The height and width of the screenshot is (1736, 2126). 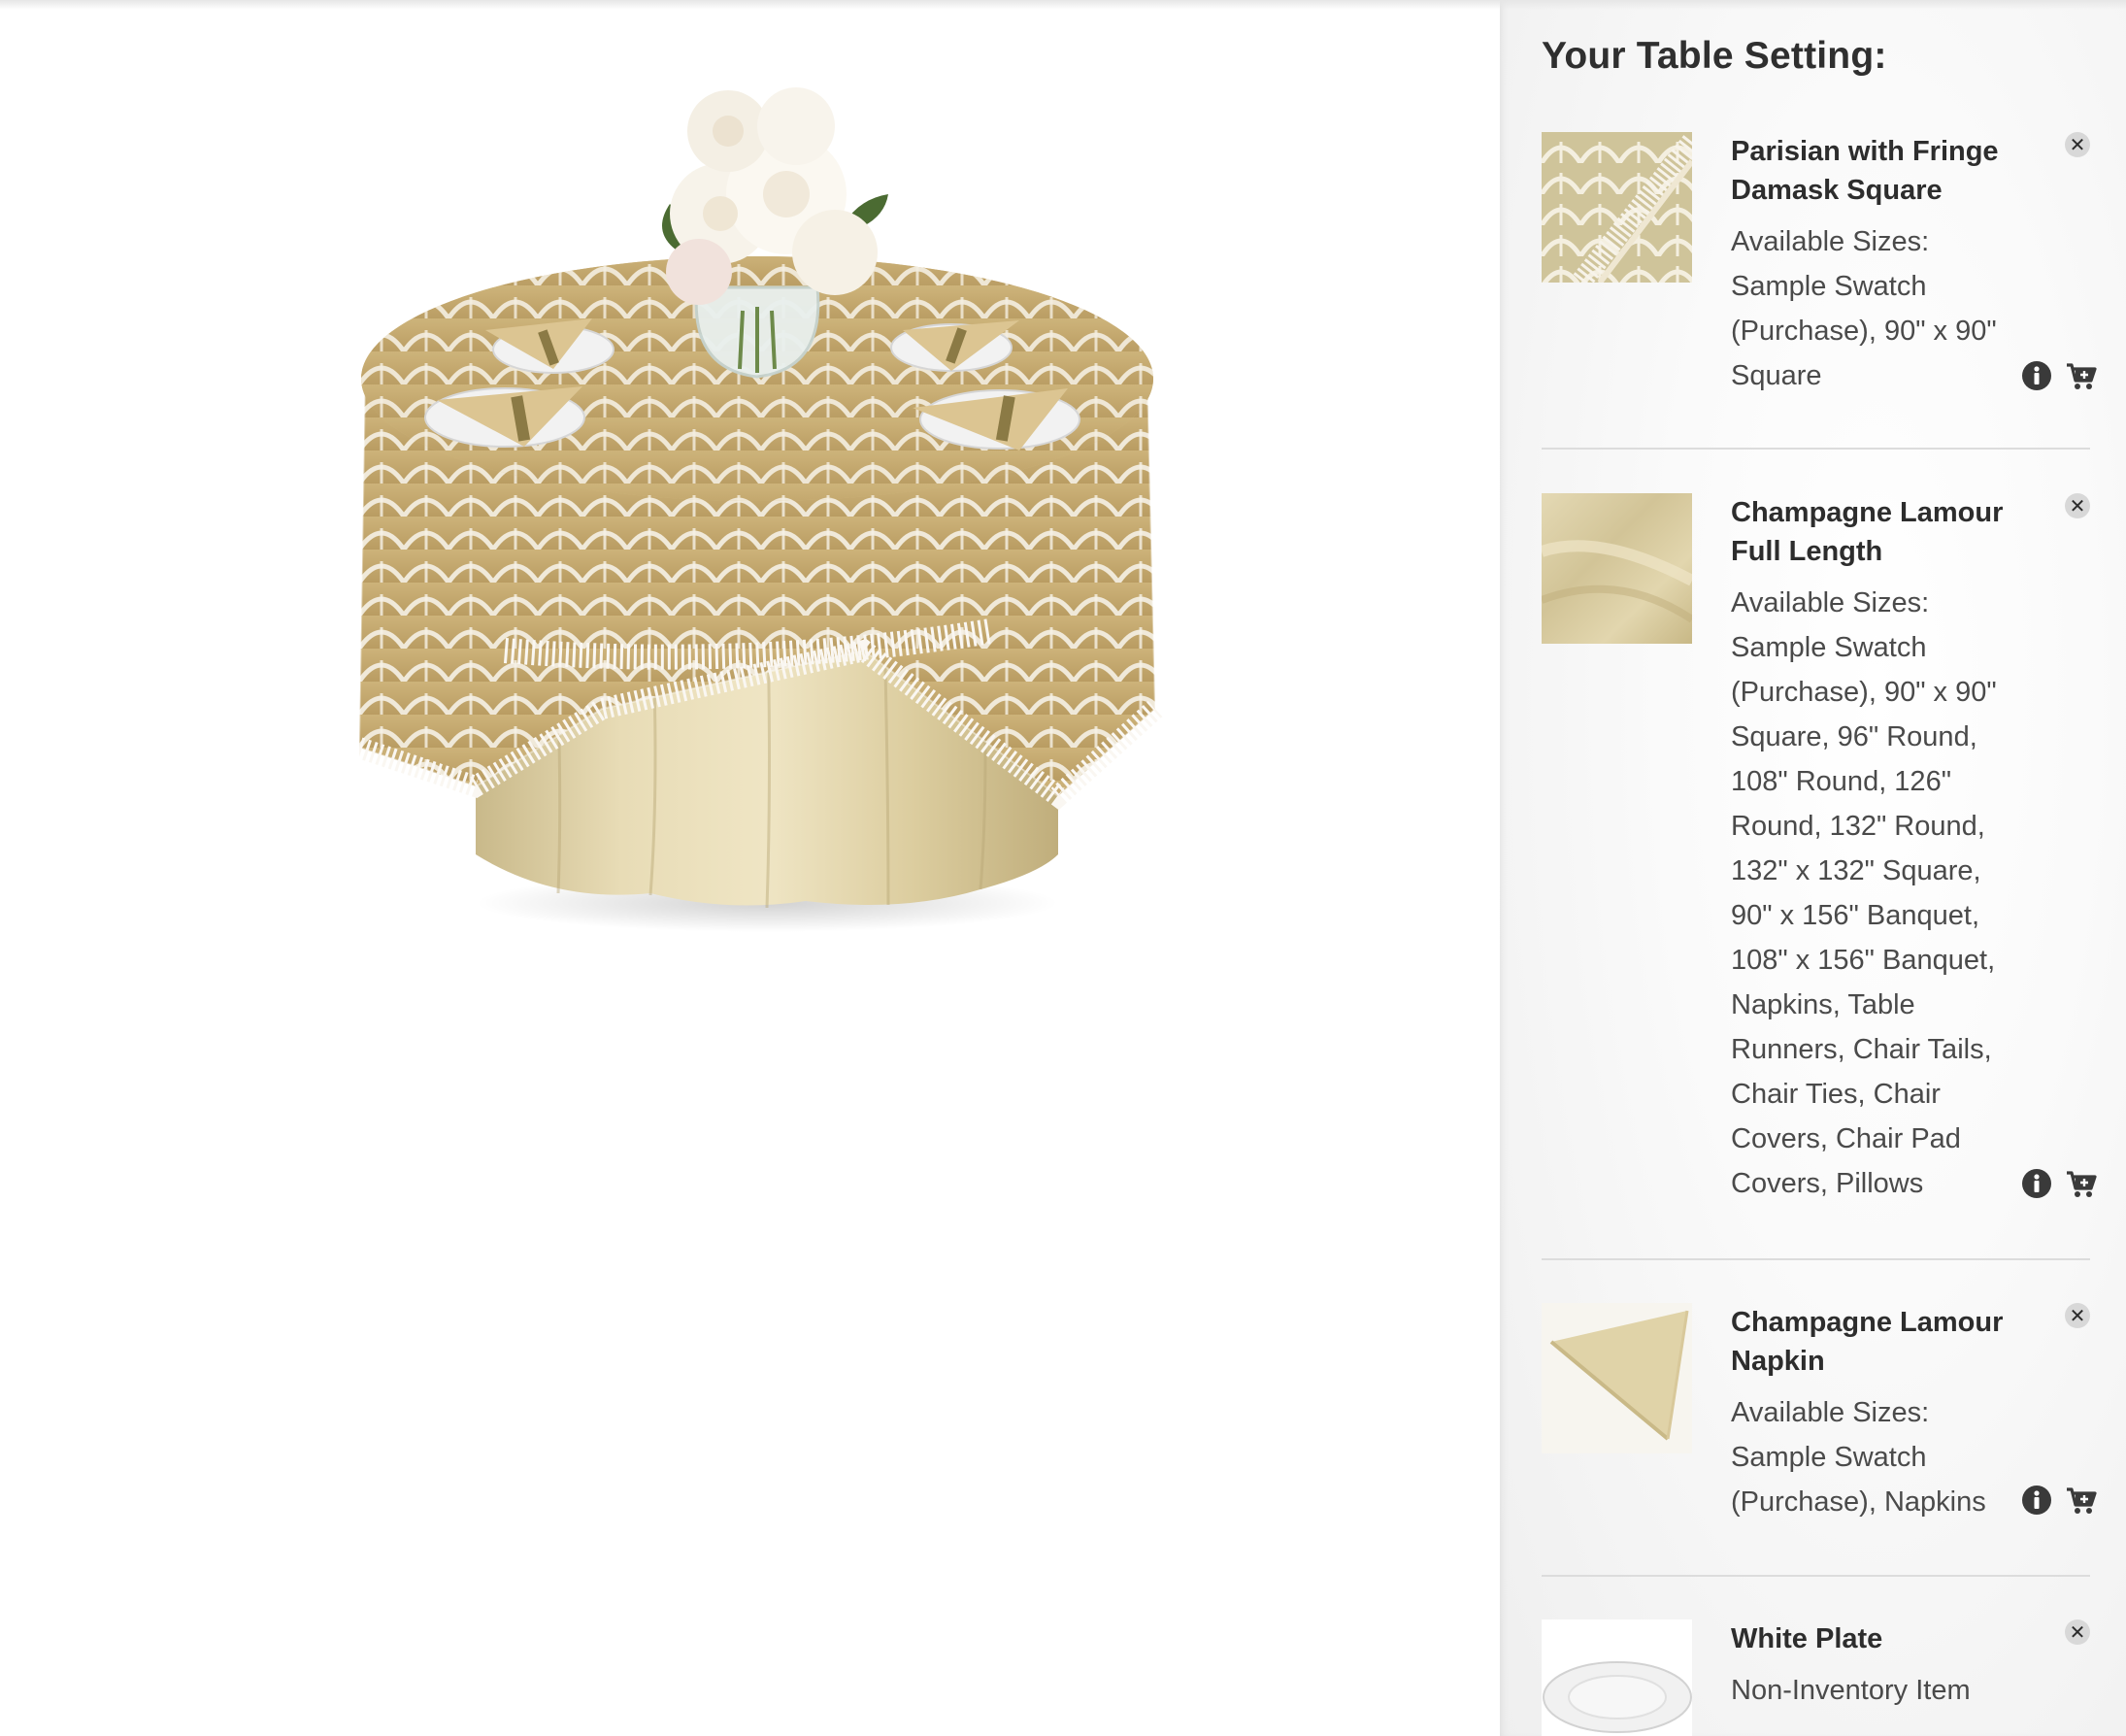 I want to click on item-name: Champagne Lamour Napkin, so click(x=1876, y=1342).